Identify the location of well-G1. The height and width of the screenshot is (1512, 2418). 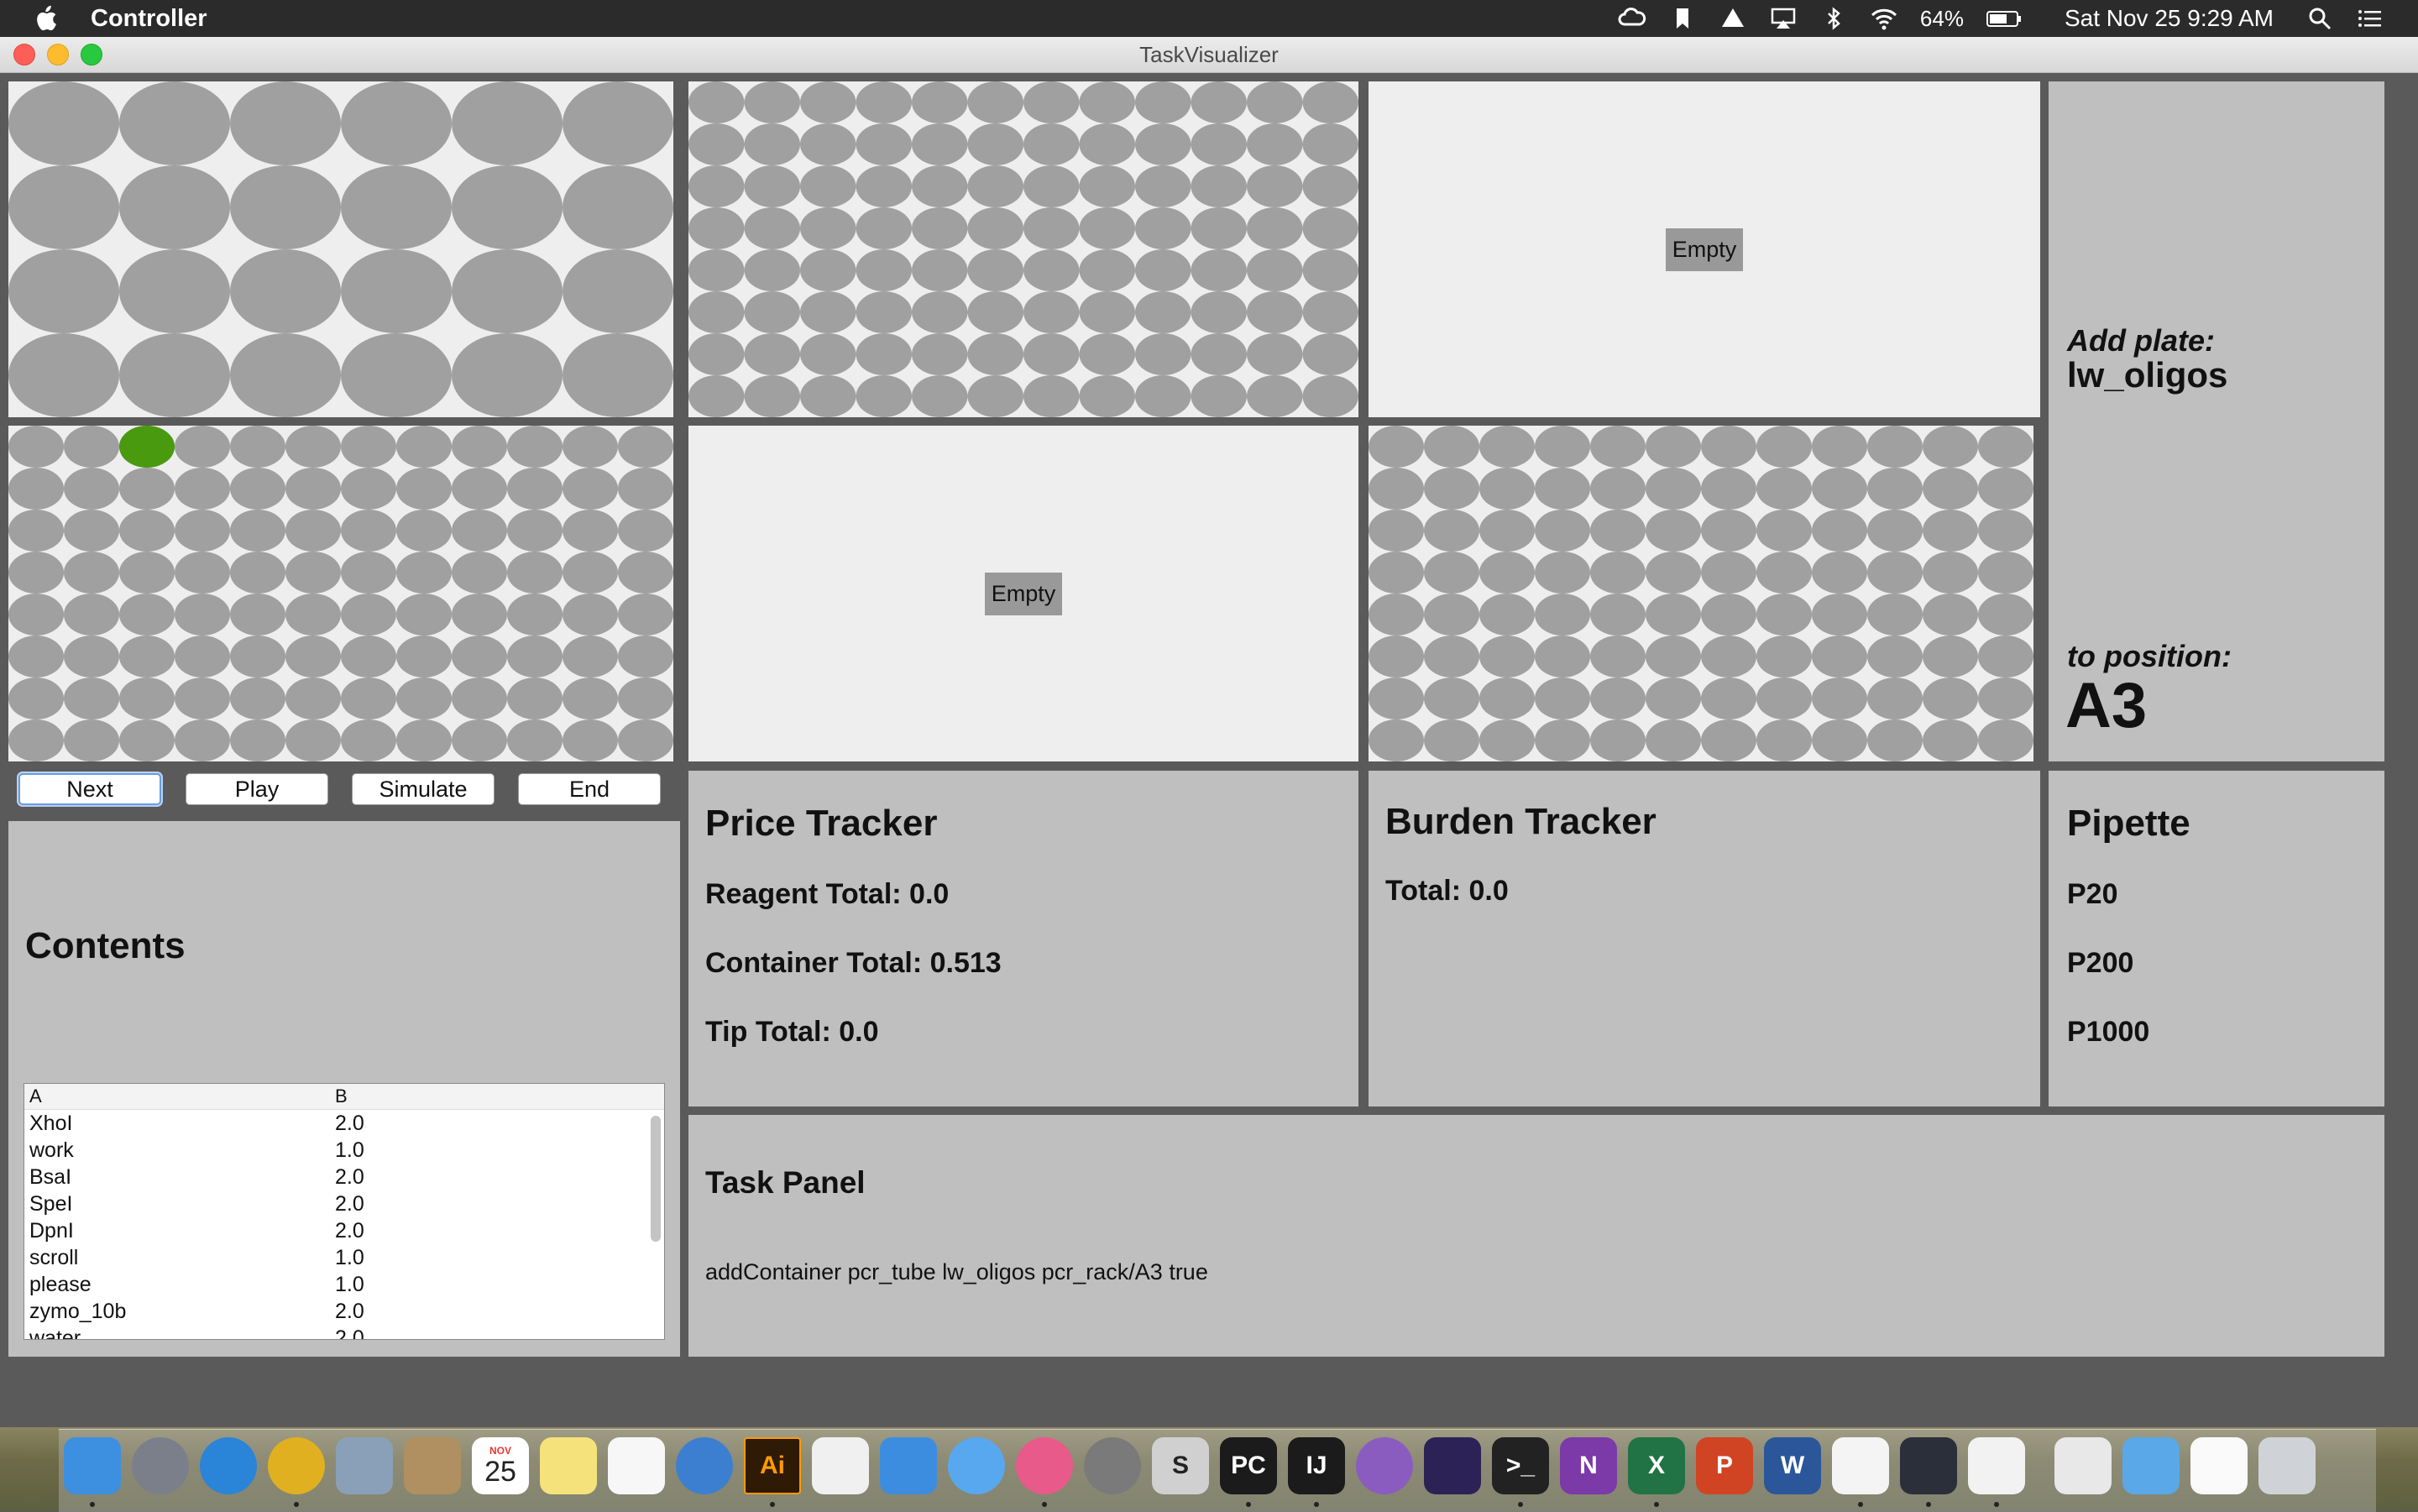
(36, 698).